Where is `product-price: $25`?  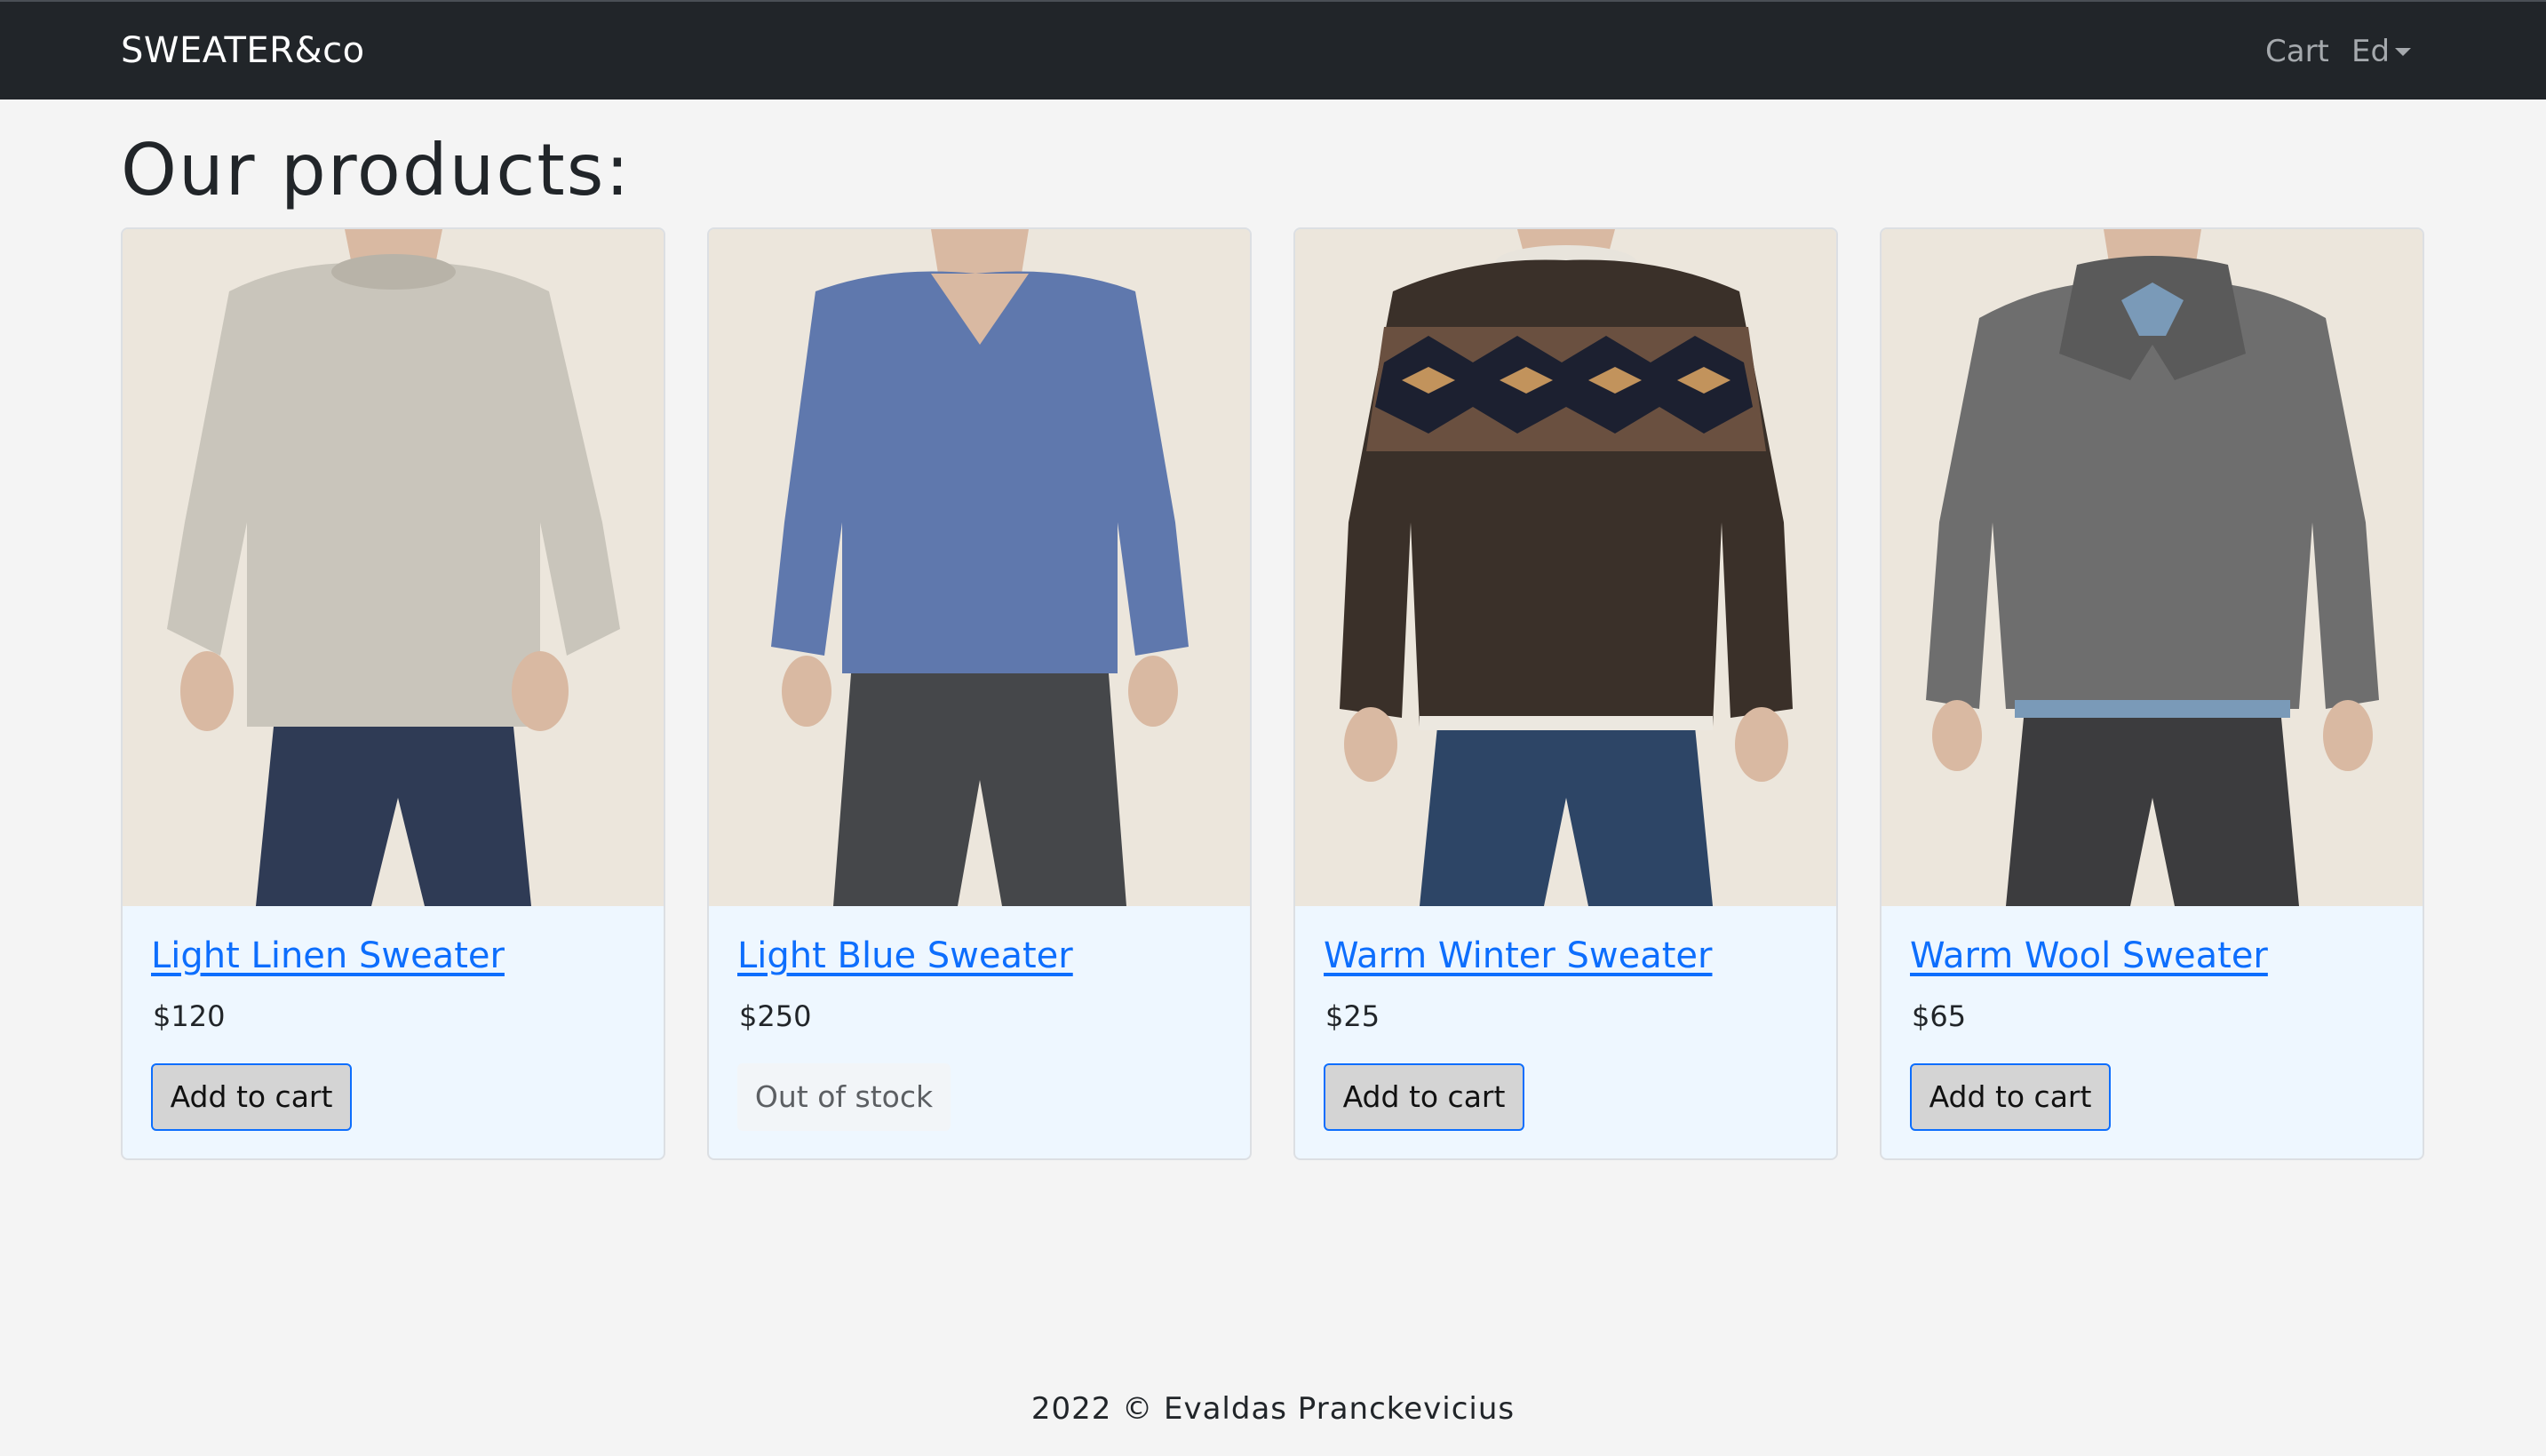
product-price: $25 is located at coordinates (1353, 1016).